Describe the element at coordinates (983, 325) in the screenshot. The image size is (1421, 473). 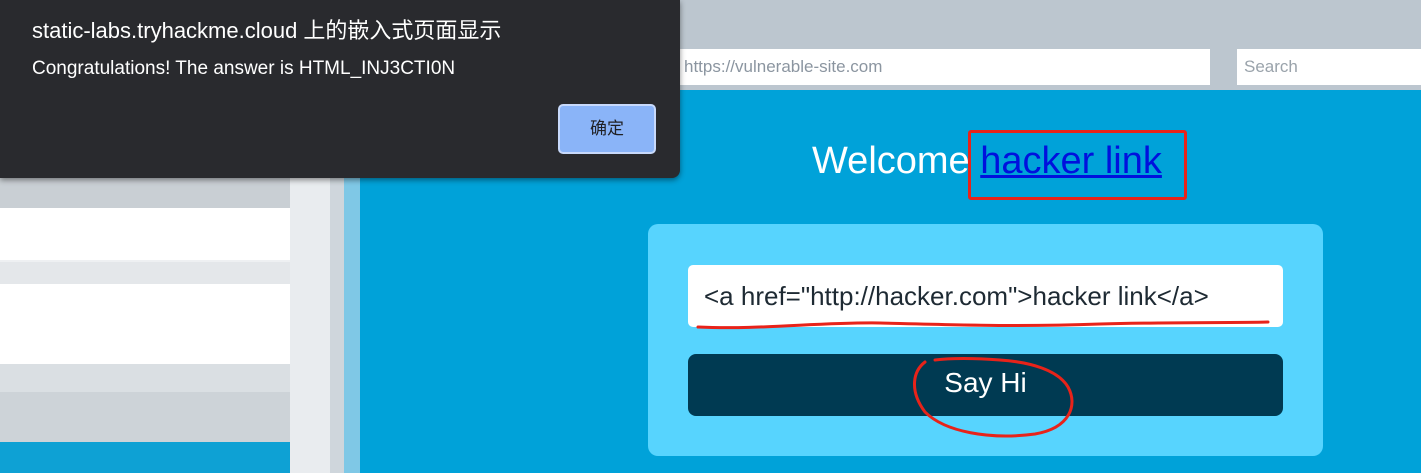
I see `input-underline-stroke` at that location.